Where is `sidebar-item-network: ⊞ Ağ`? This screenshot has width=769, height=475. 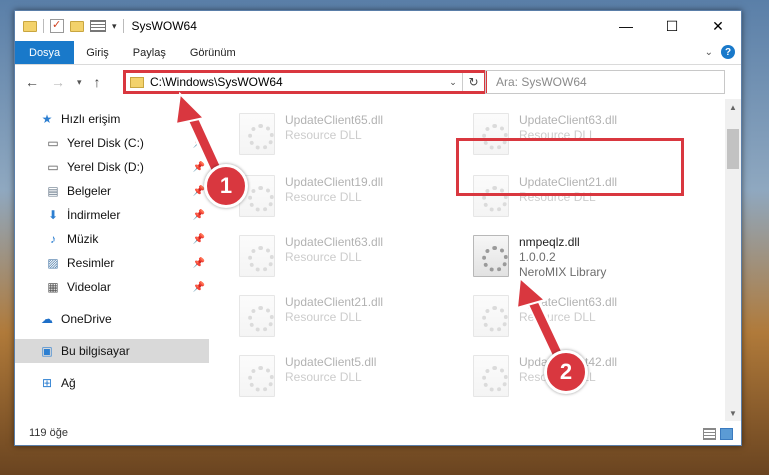
sidebar-item-network: ⊞ Ağ is located at coordinates (112, 383).